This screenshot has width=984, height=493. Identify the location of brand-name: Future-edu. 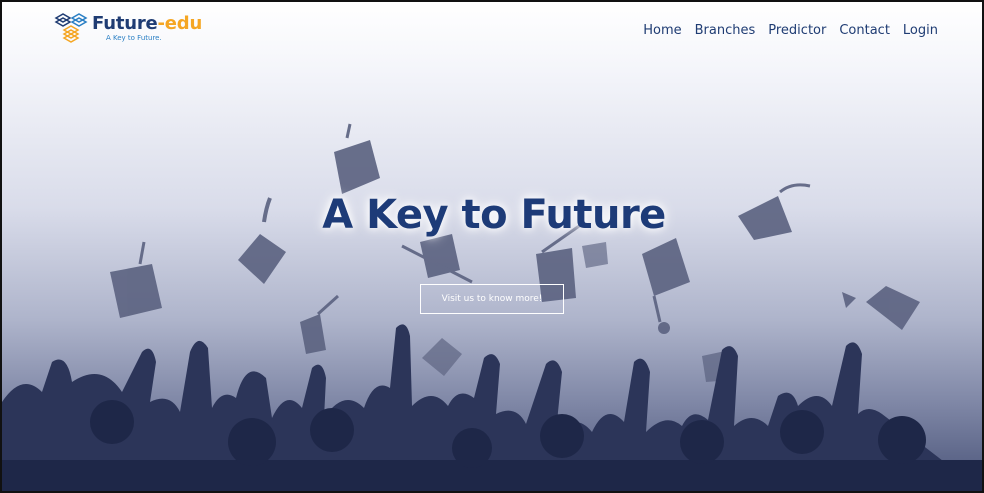
(147, 24).